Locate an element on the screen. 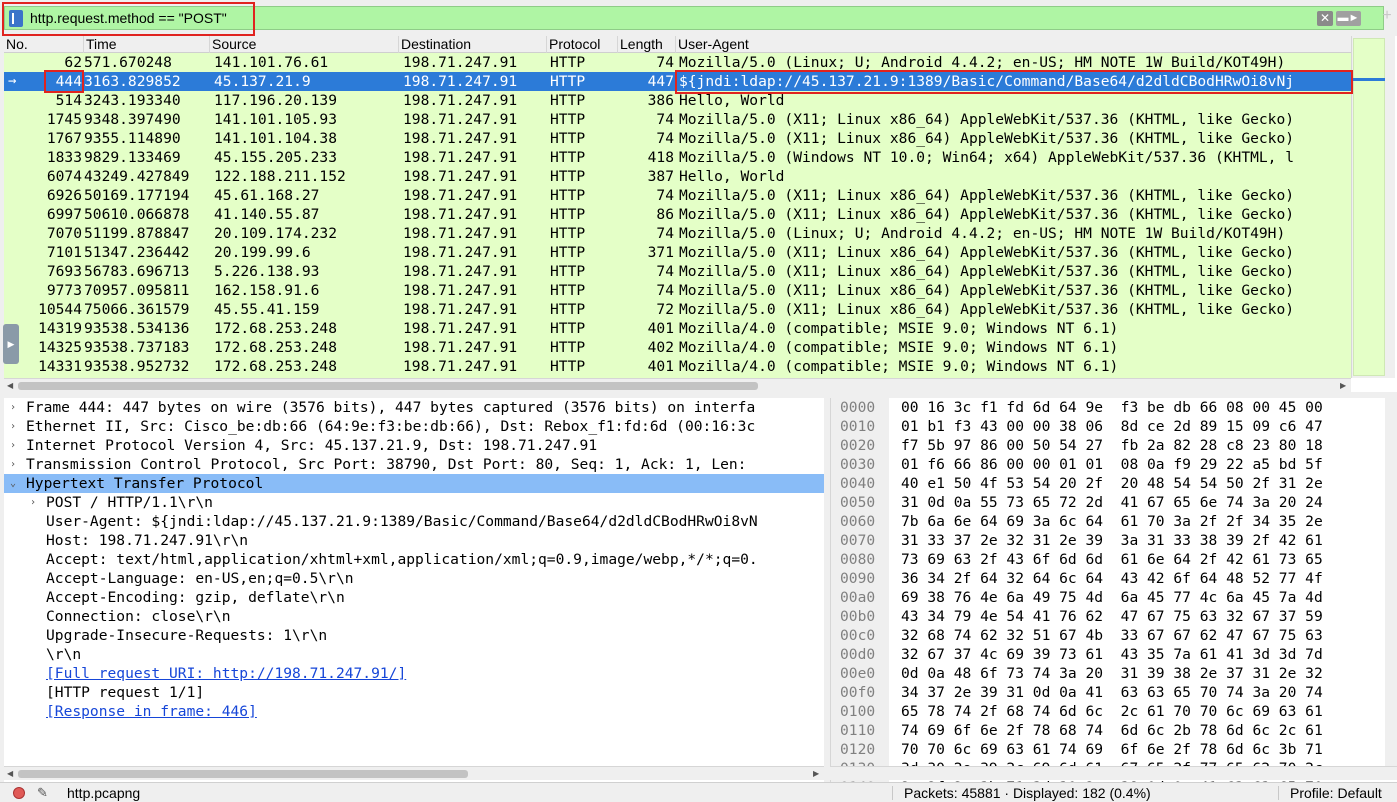 This screenshot has height=802, width=1397. detail-text: Host: 198.71.247.91\r\n is located at coordinates (147, 540).